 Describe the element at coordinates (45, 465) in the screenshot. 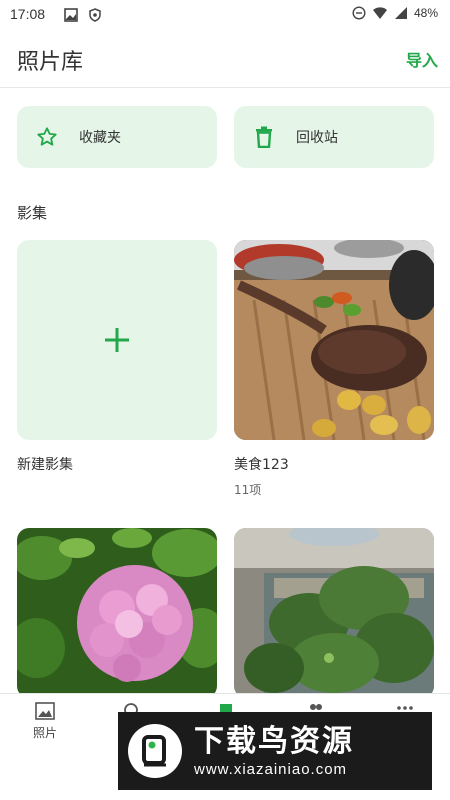

I see `new-album-label: 新建影集` at that location.